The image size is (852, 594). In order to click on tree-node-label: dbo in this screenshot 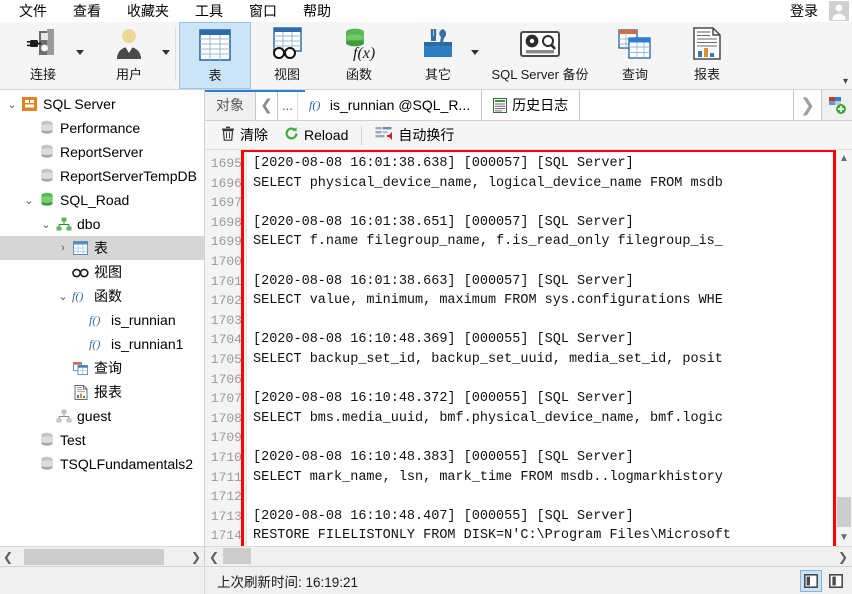, I will do `click(89, 224)`.